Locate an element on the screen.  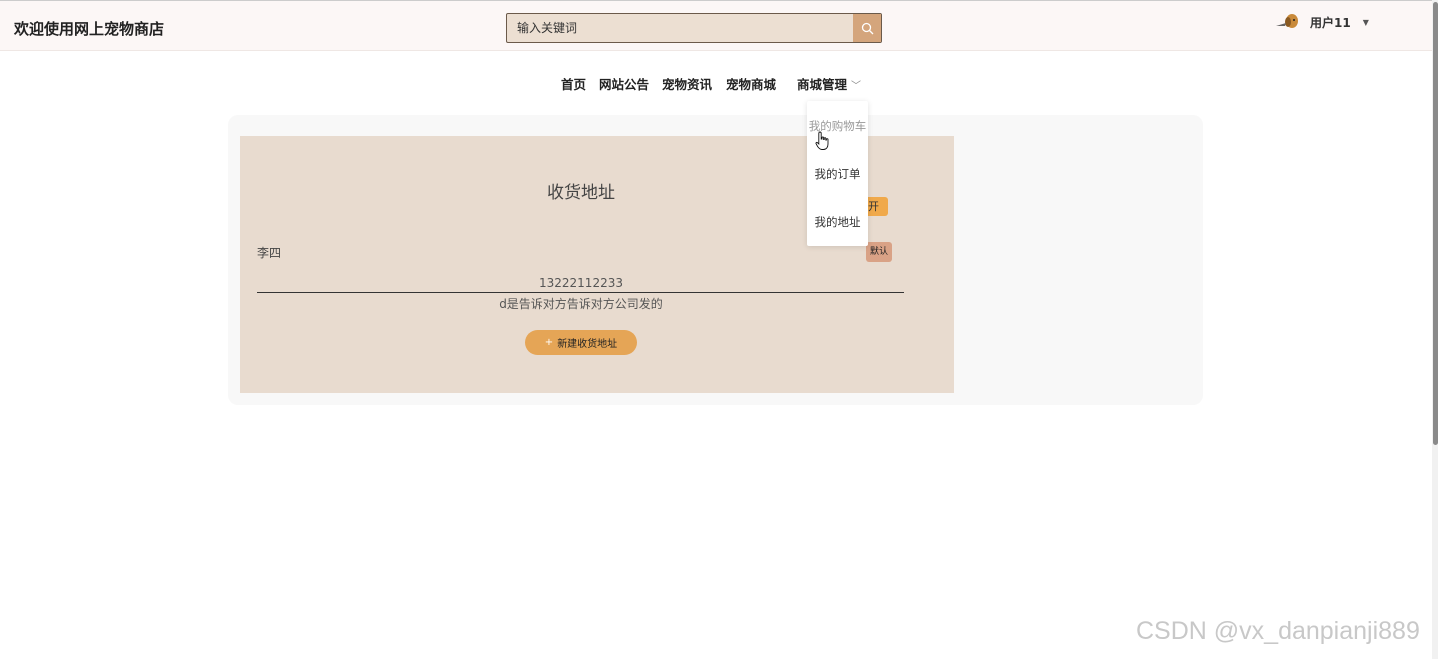
main-nav: 首页 网站公告 宠物资讯 宠物商城 商城管理 ﹀ is located at coordinates (719, 84).